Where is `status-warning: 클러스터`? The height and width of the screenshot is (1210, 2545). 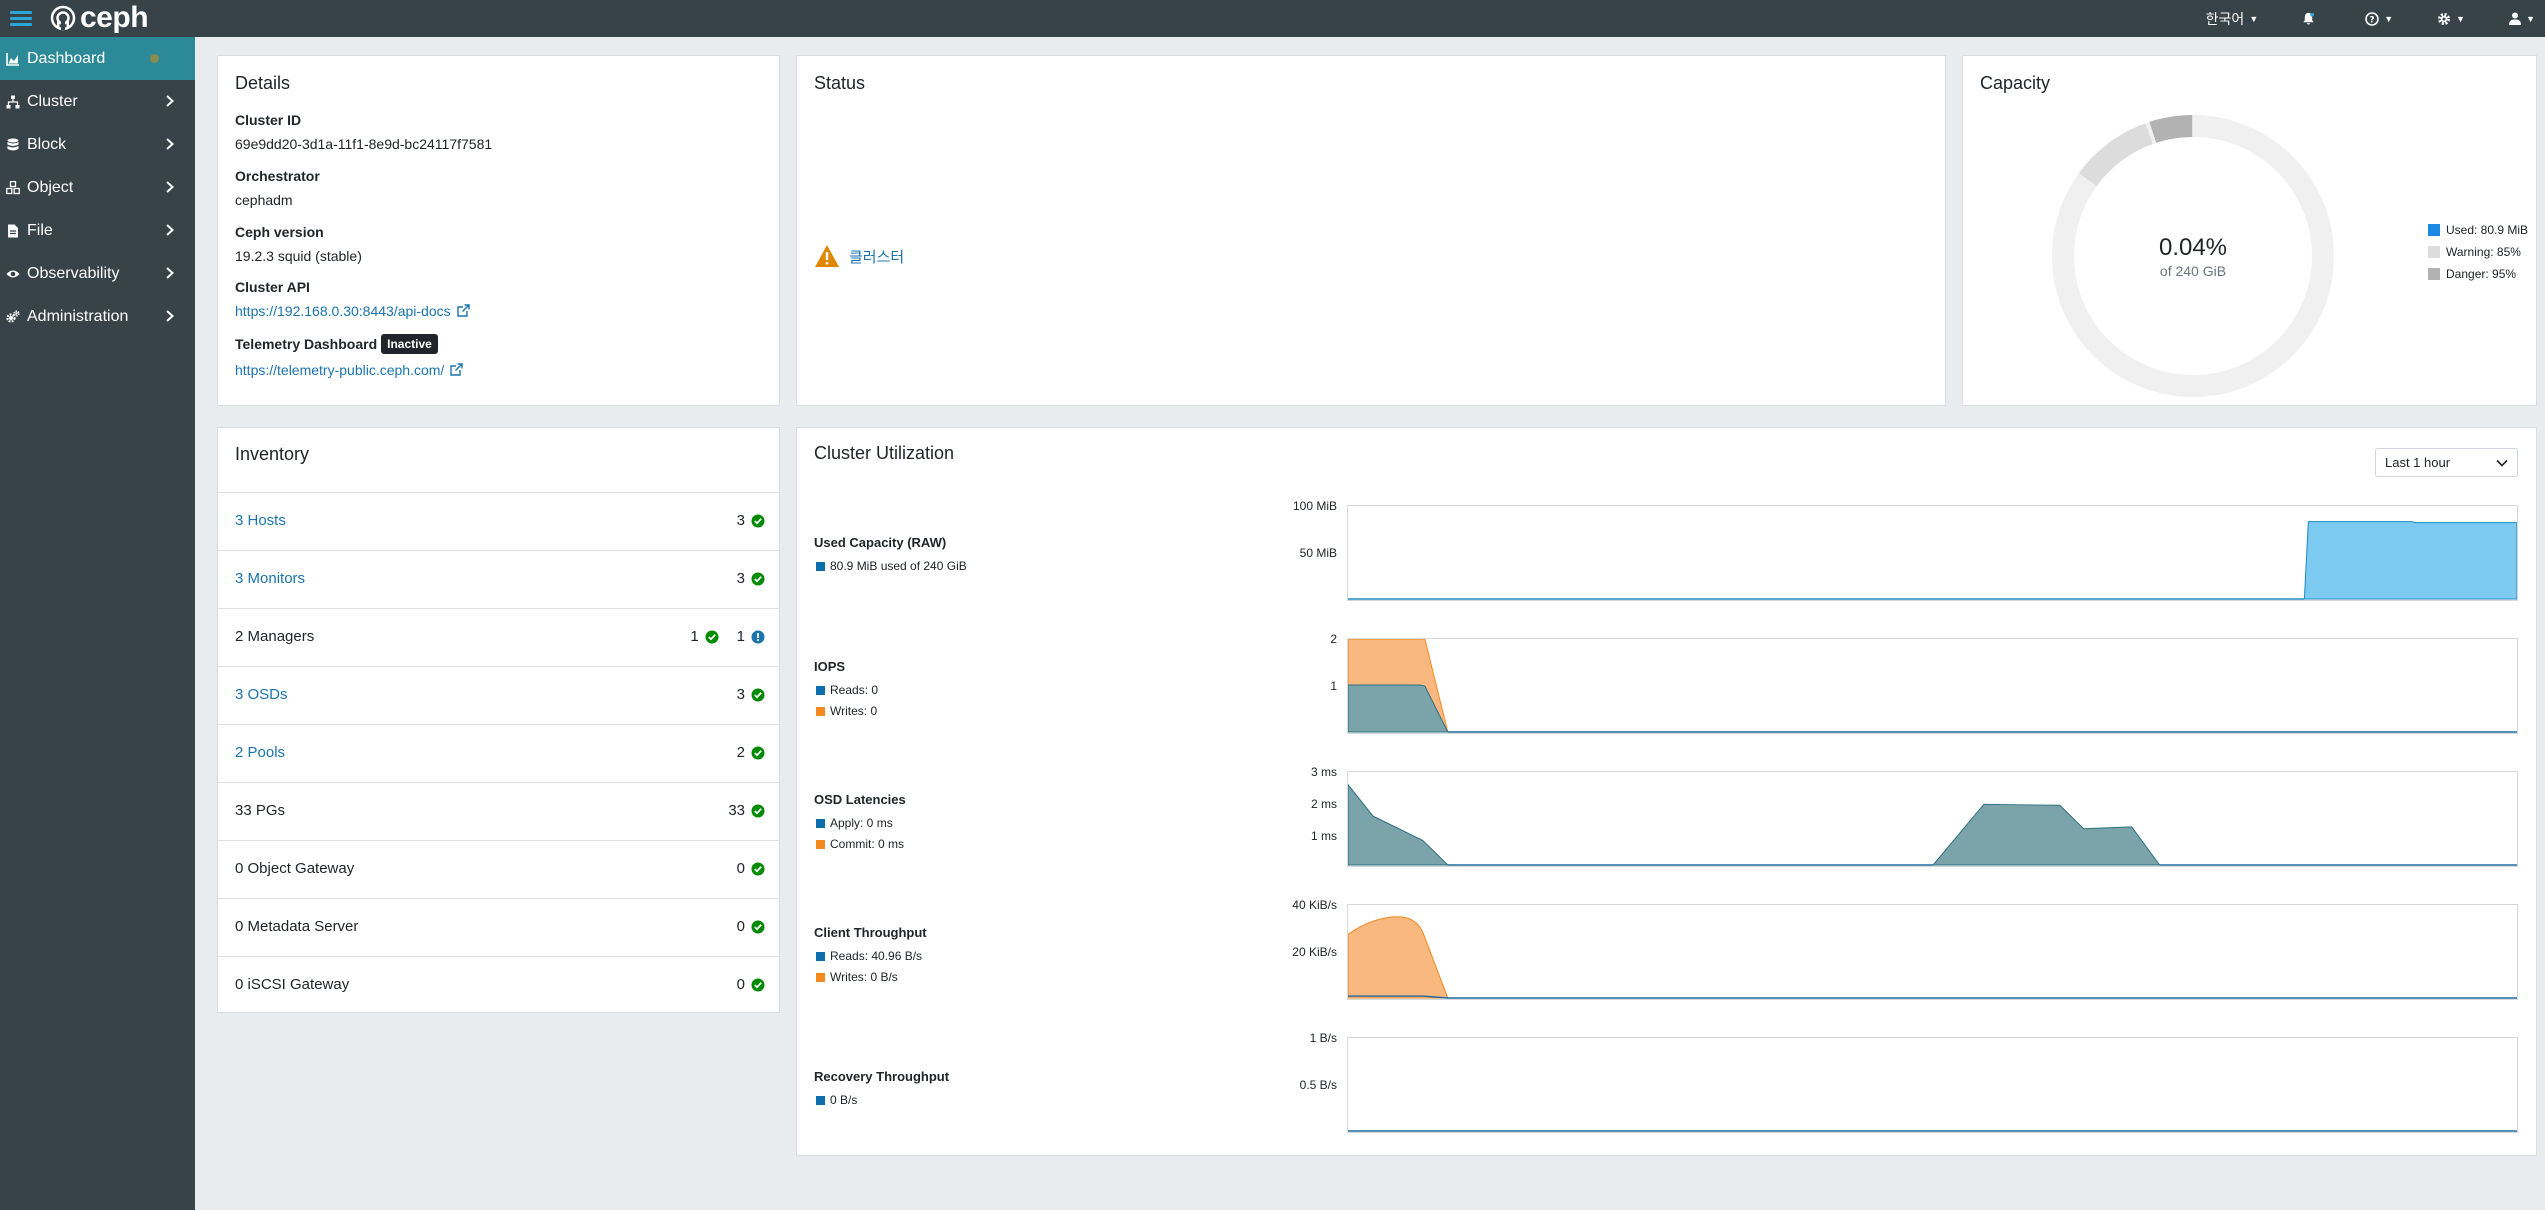 status-warning: 클러스터 is located at coordinates (859, 256).